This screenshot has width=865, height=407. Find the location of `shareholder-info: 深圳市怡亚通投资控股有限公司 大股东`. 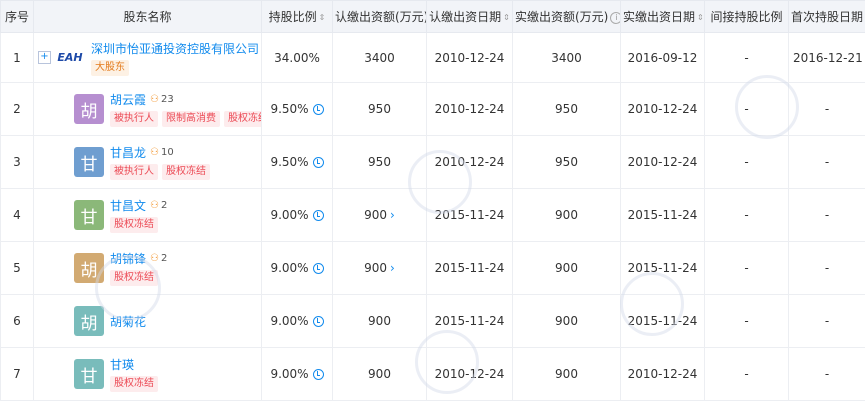

shareholder-info: 深圳市怡亚通投资控股有限公司 大股东 is located at coordinates (175, 58).